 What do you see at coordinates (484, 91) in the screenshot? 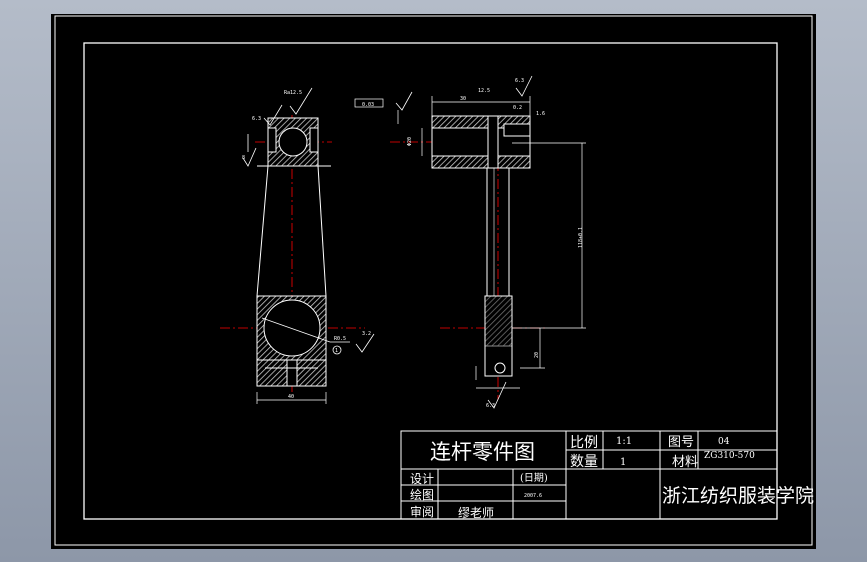
I see `side-top-mid-label: 12.5` at bounding box center [484, 91].